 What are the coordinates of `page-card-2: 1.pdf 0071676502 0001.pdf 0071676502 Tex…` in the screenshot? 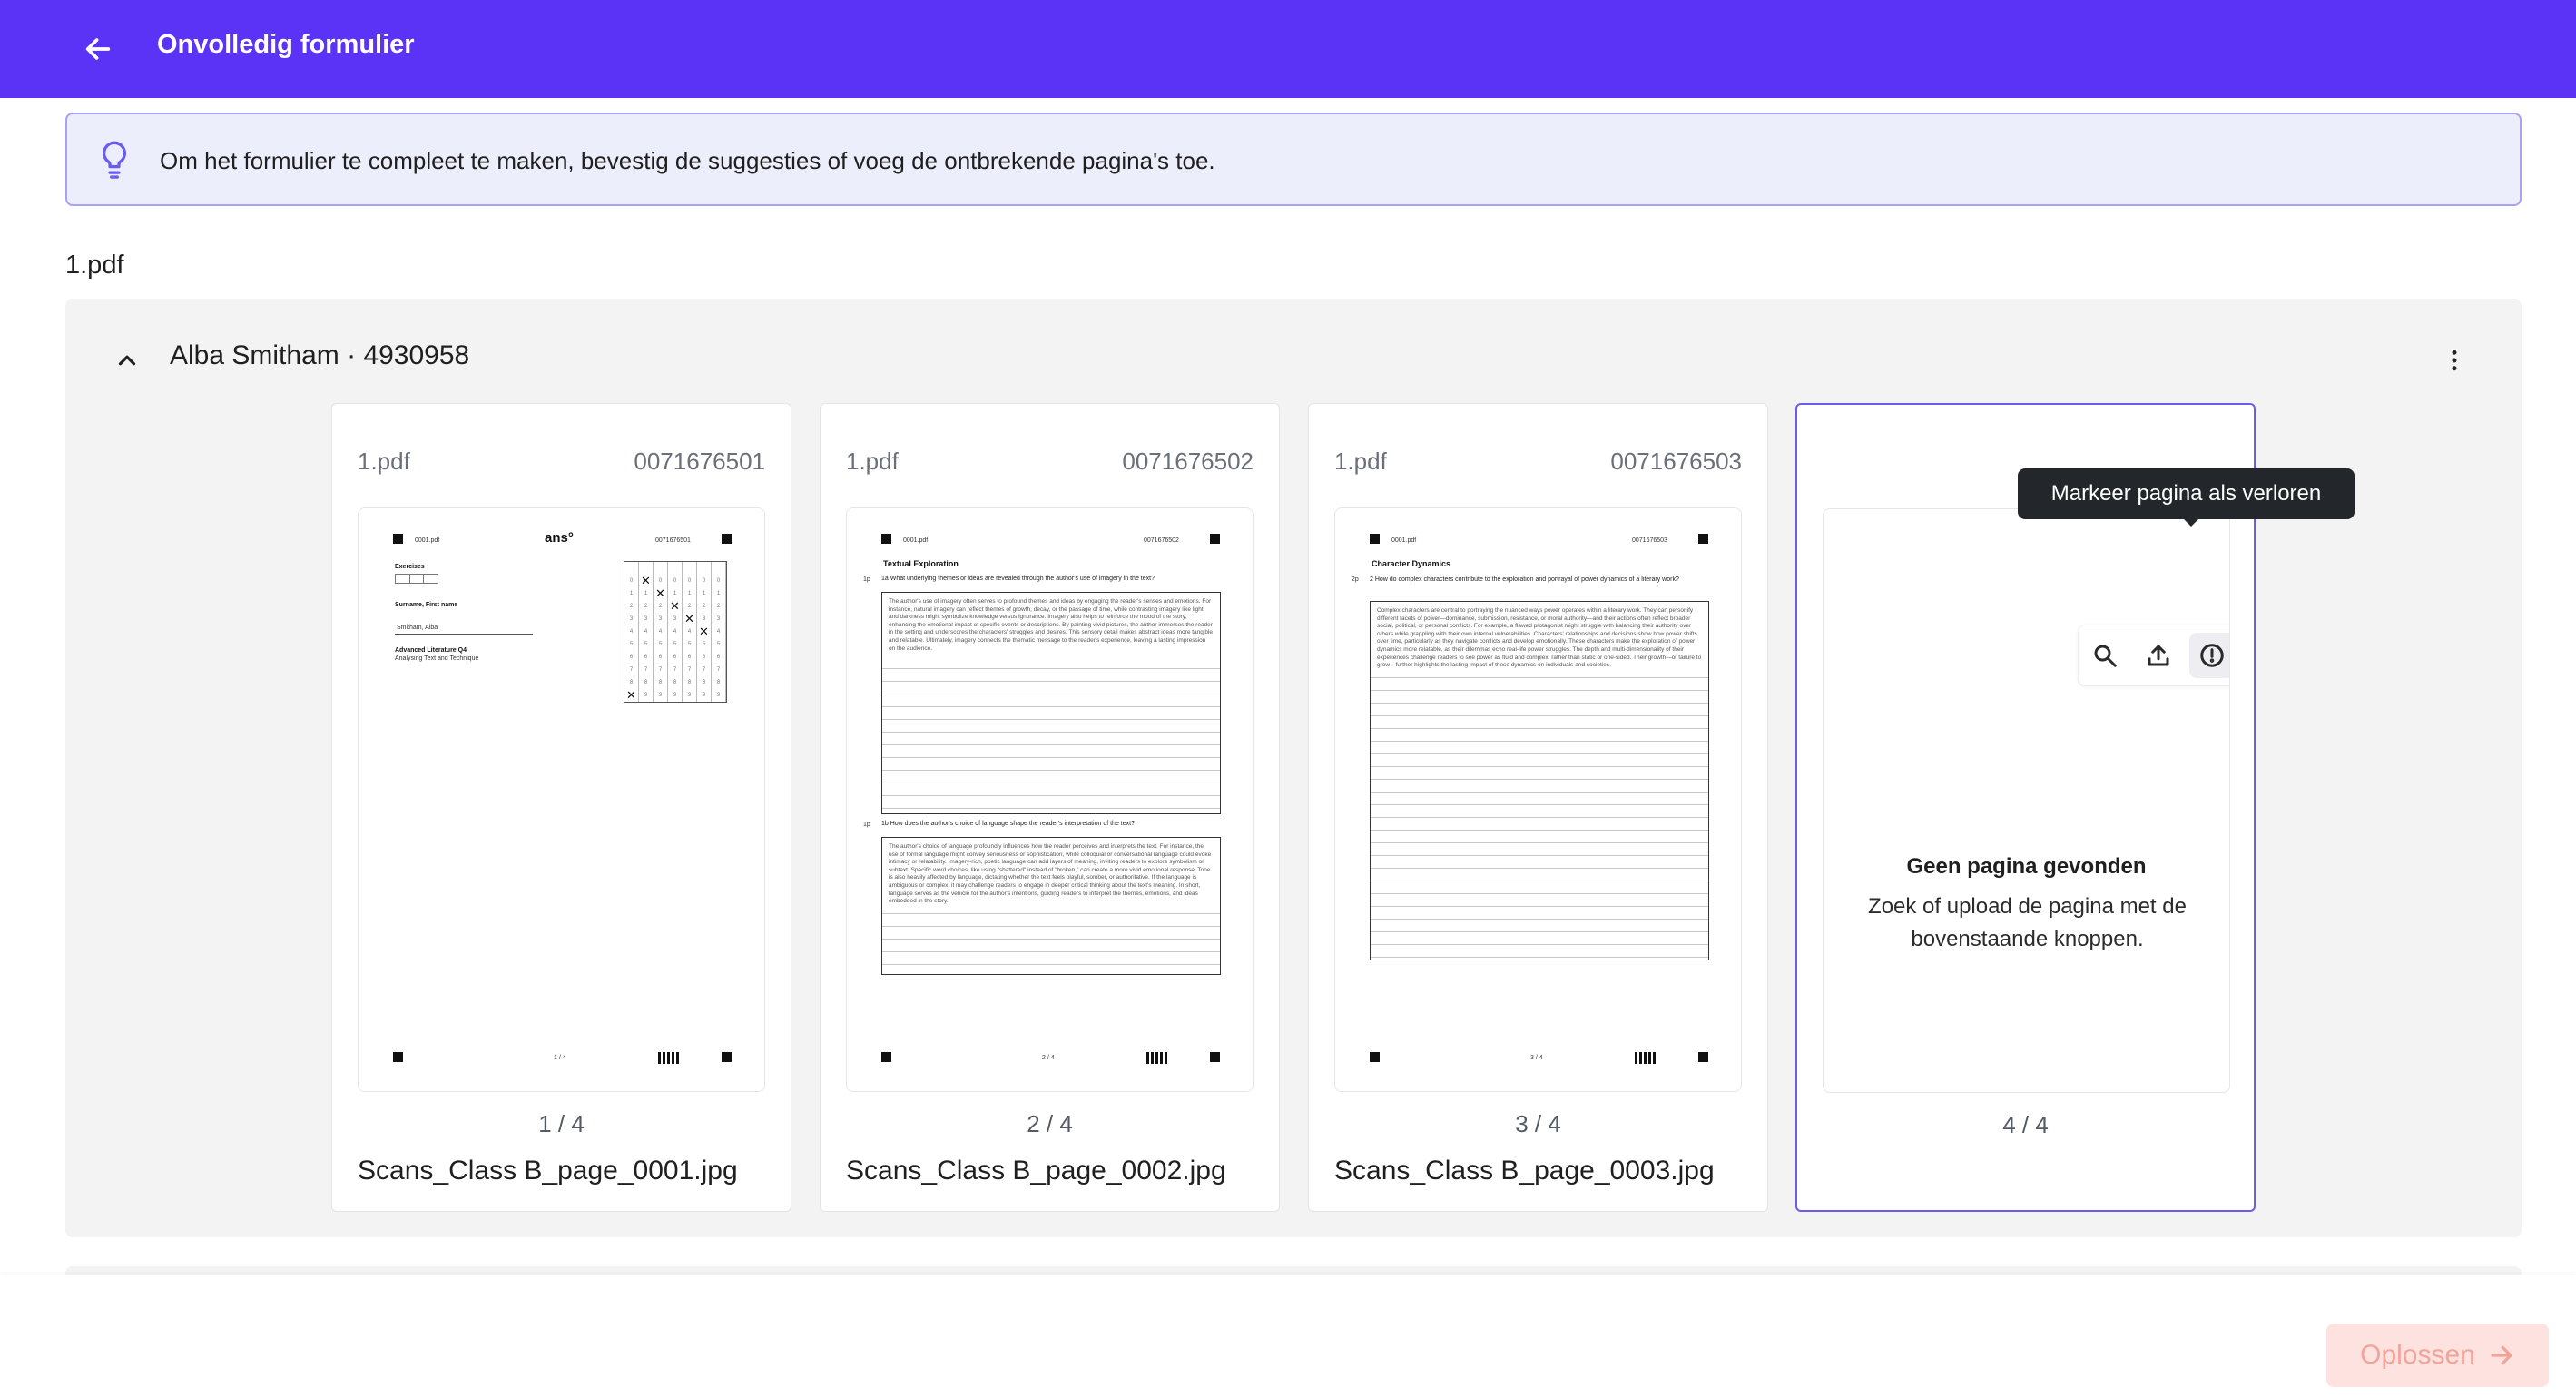 It's located at (1050, 807).